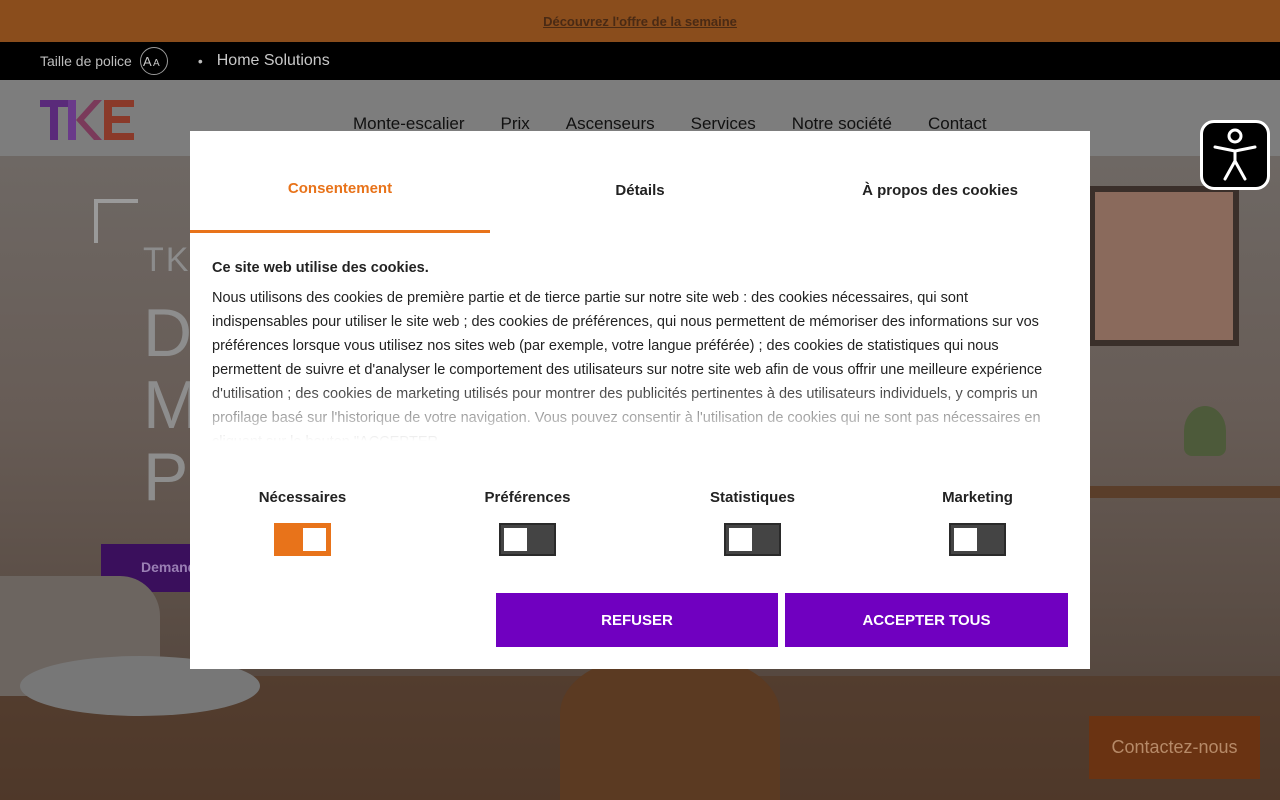 The height and width of the screenshot is (800, 1280). Describe the element at coordinates (116, 221) in the screenshot. I see `hero-corner-decoration` at that location.